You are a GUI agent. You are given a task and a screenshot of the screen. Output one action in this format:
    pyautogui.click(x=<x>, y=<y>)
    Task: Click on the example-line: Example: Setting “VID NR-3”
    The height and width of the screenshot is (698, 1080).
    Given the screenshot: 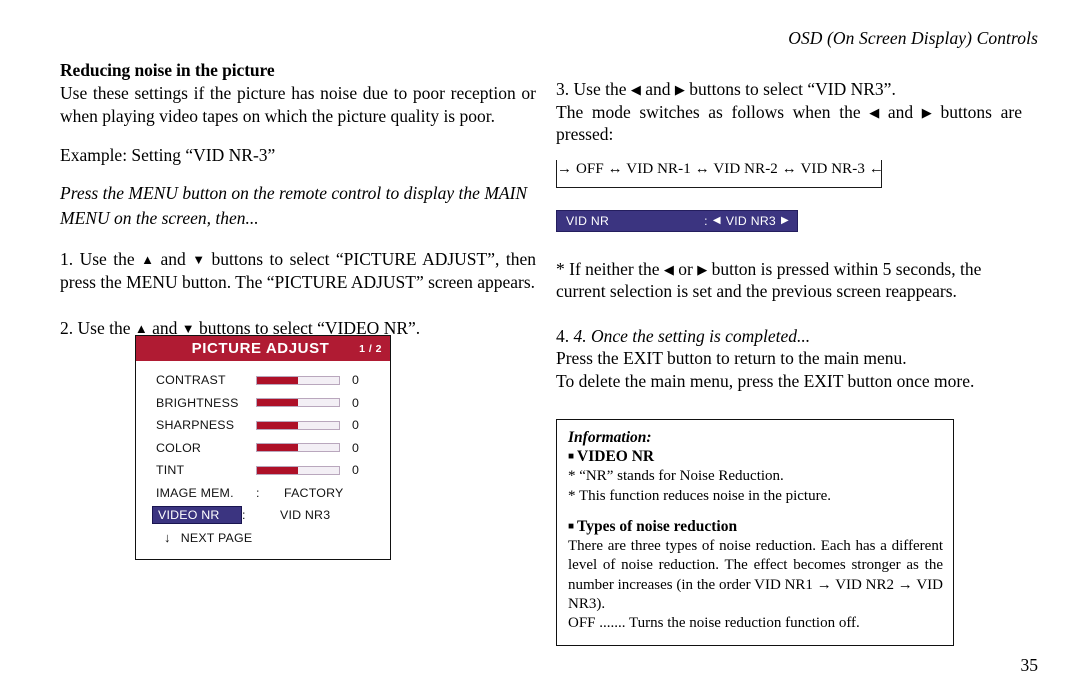 What is the action you would take?
    pyautogui.click(x=168, y=155)
    